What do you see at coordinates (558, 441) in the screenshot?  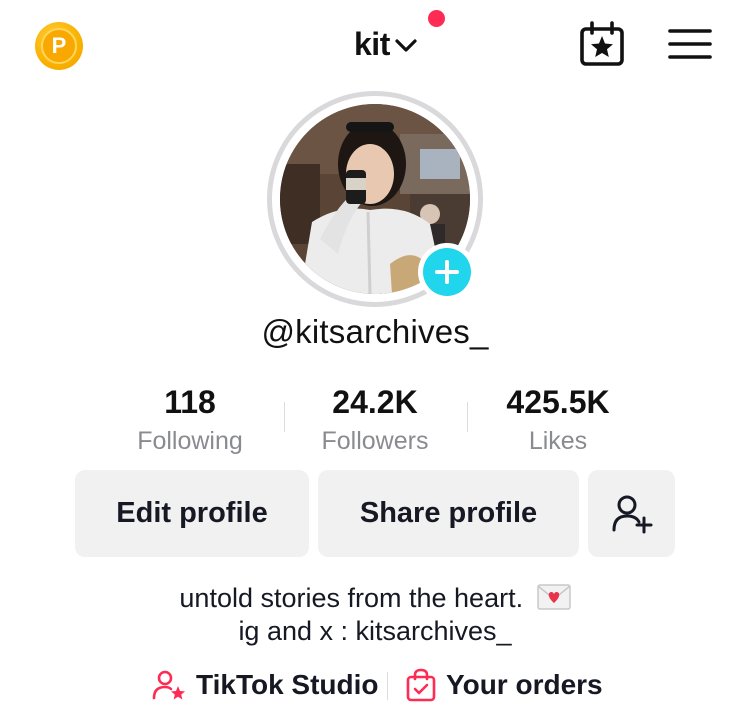 I see `likes-label: Likes` at bounding box center [558, 441].